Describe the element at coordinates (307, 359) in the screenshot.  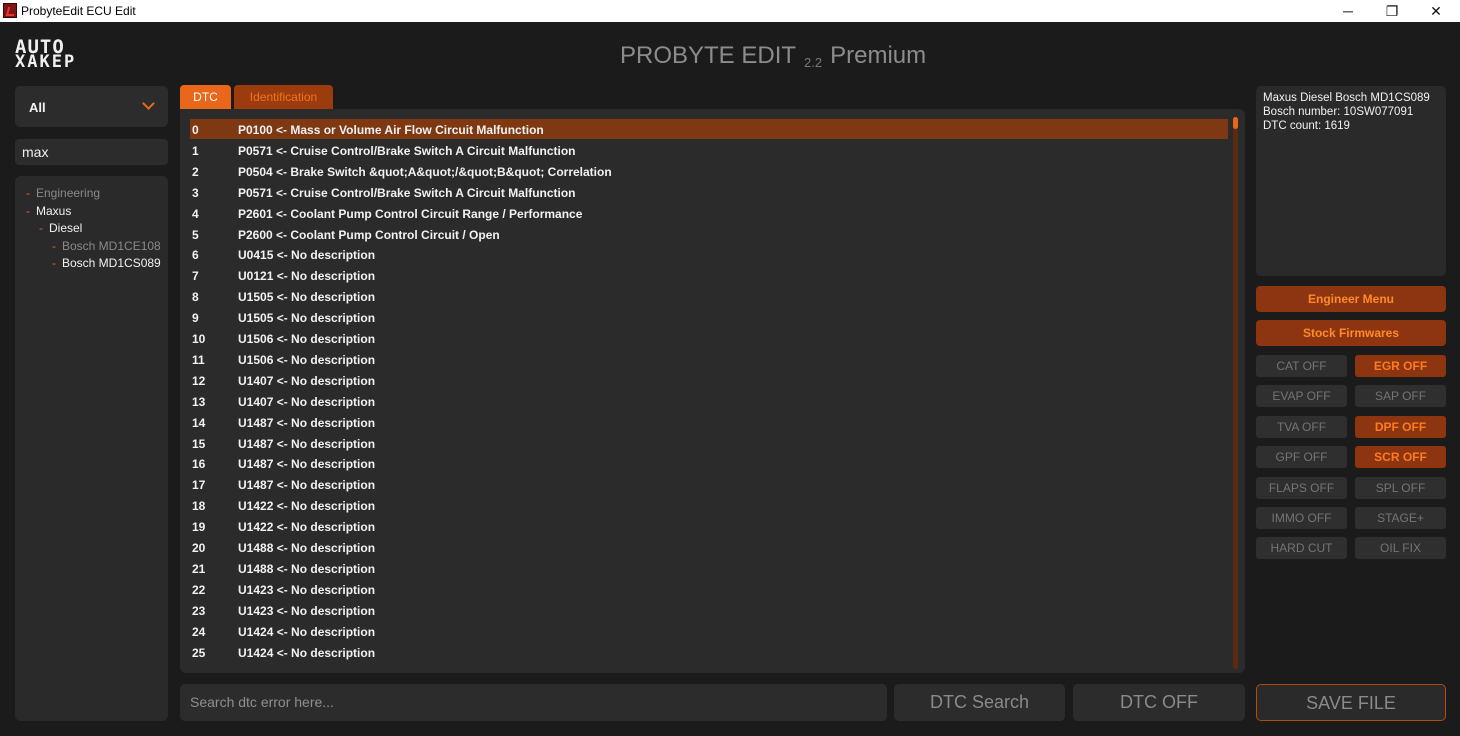
I see `dtc-description: U1506 <- No description` at that location.